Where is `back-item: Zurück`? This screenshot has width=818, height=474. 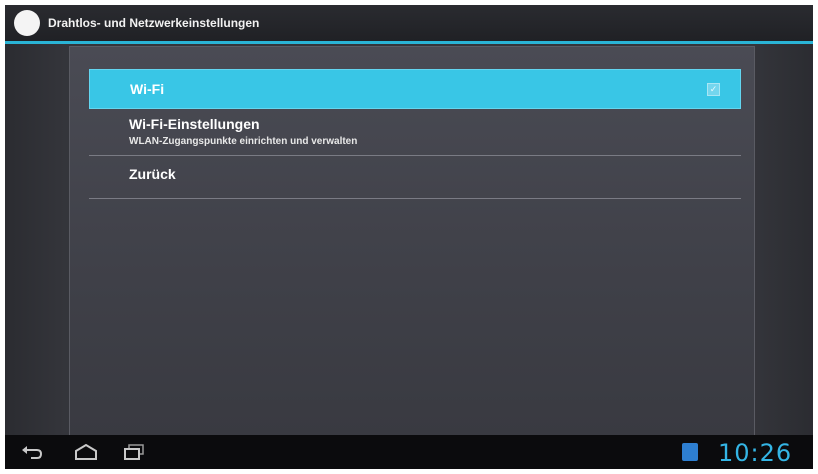 back-item: Zurück is located at coordinates (415, 177).